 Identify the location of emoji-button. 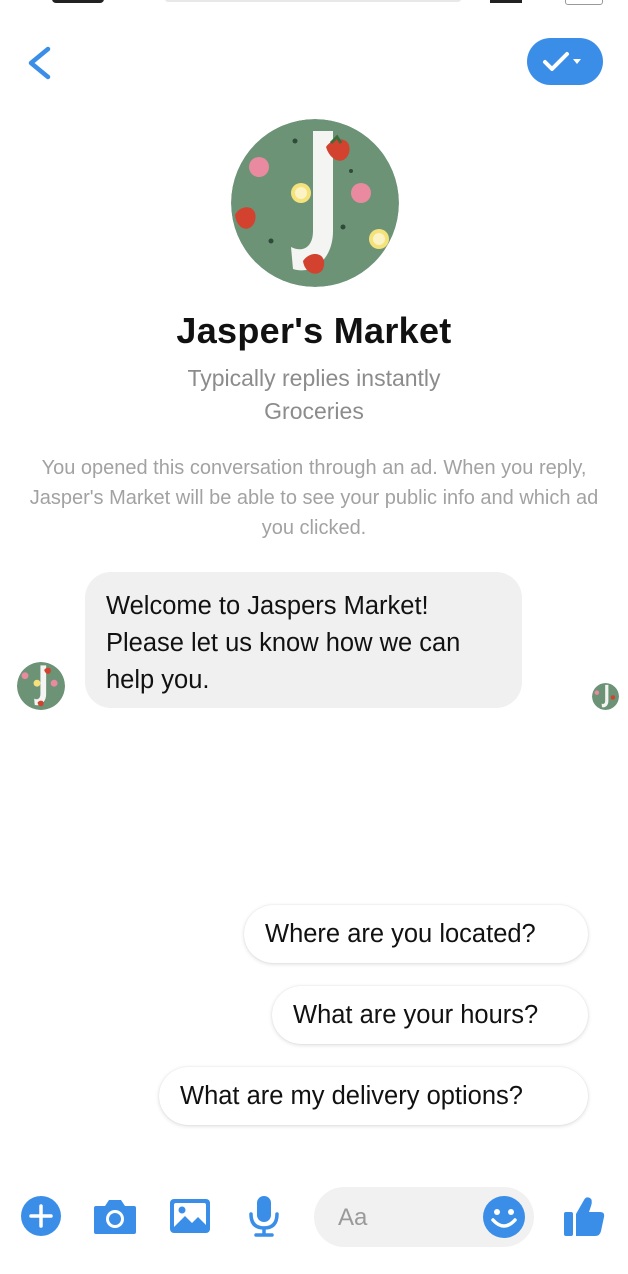
(504, 1217).